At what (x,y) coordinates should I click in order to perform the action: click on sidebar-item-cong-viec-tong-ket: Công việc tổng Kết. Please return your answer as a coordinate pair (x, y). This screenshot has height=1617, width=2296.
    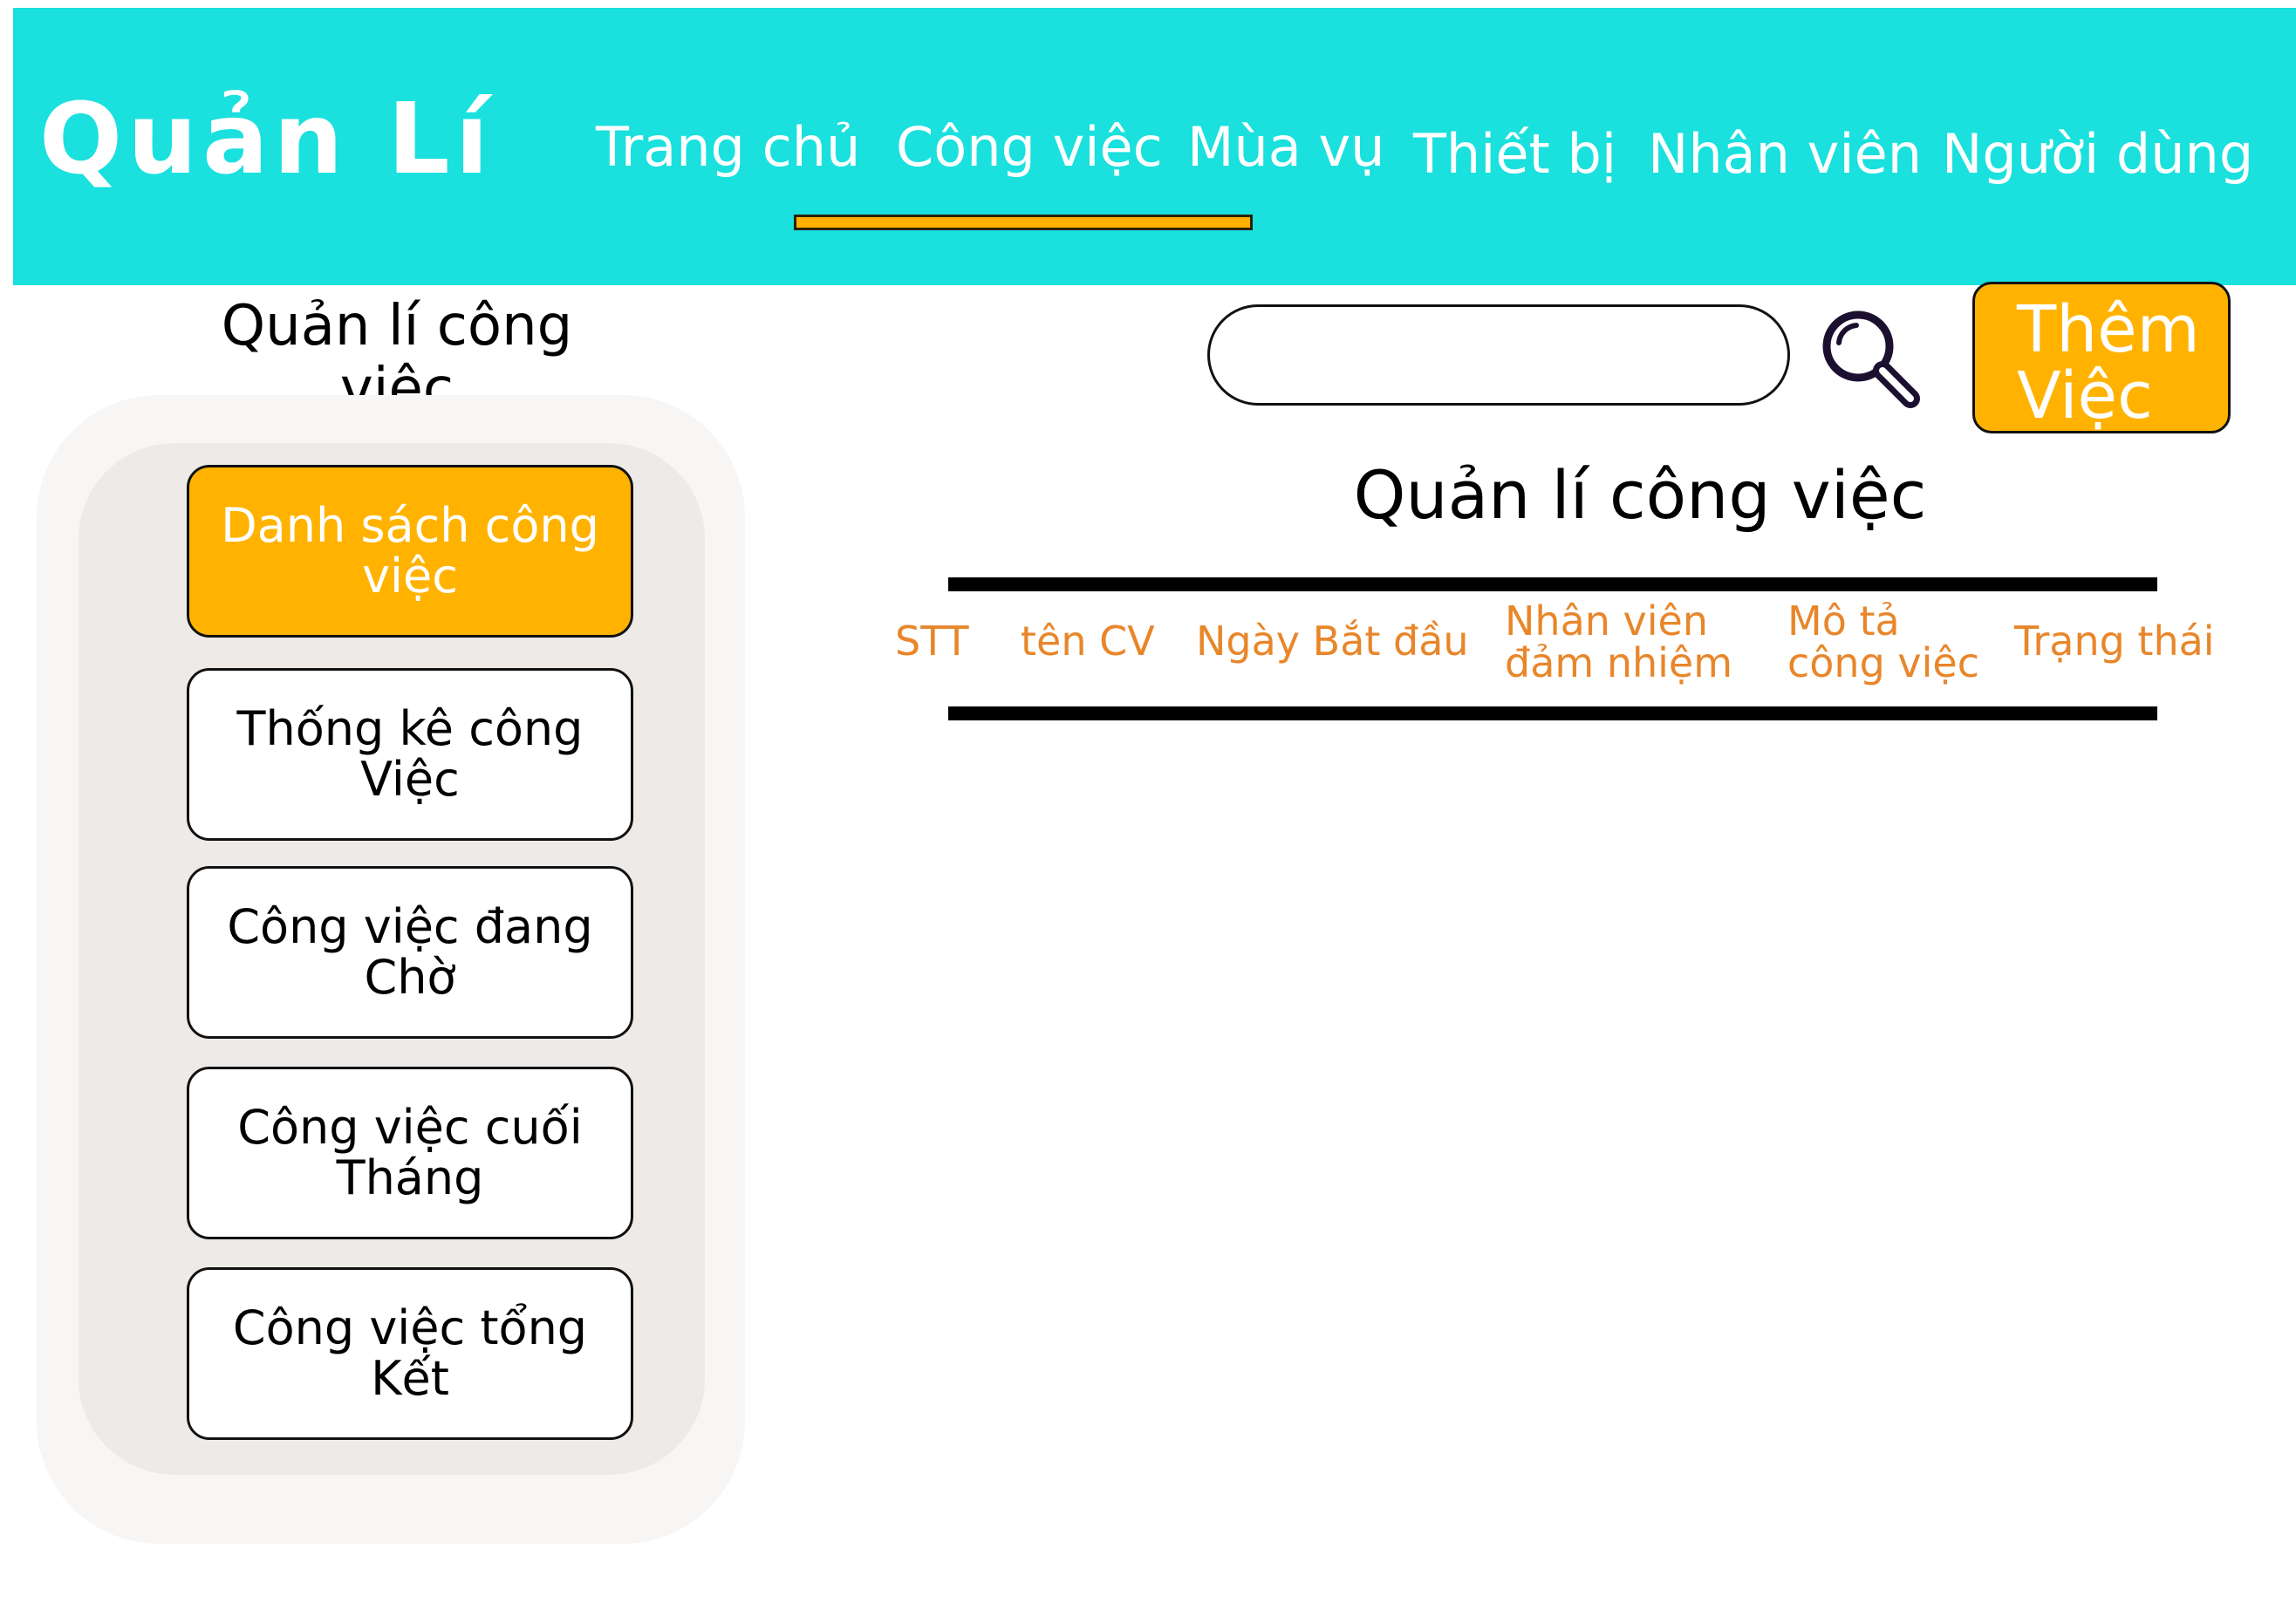
    Looking at the image, I should click on (410, 1353).